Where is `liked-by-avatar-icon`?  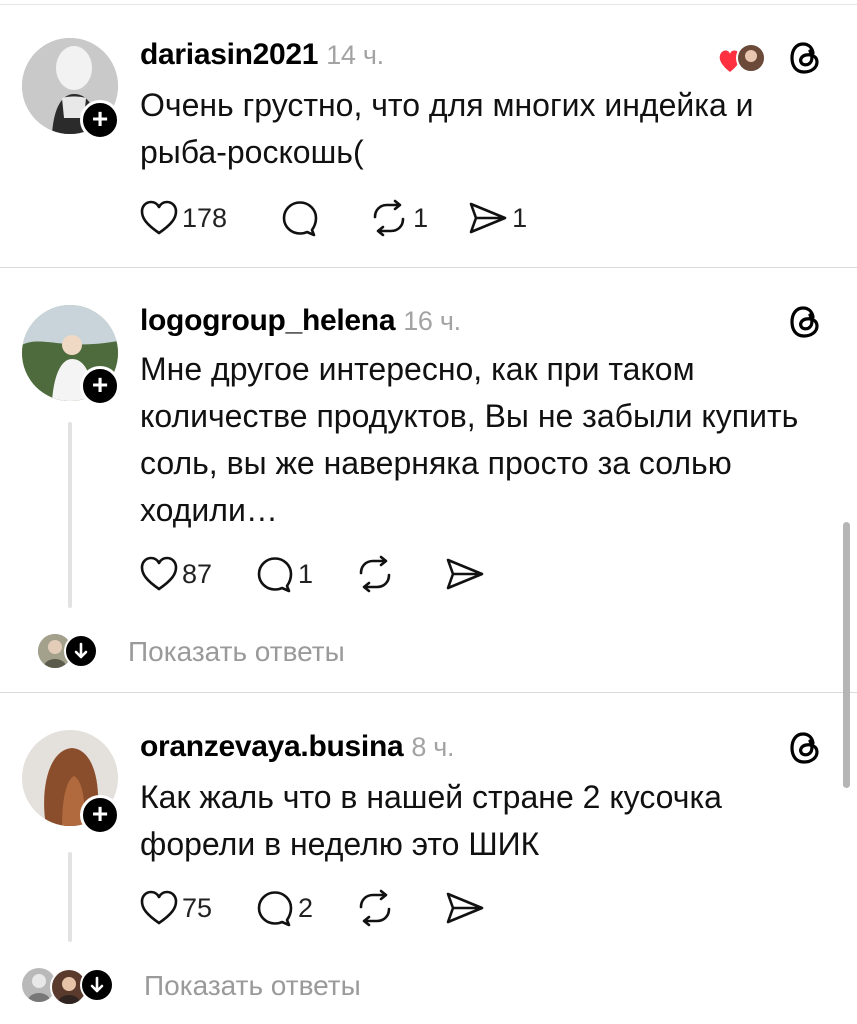 liked-by-avatar-icon is located at coordinates (742, 59).